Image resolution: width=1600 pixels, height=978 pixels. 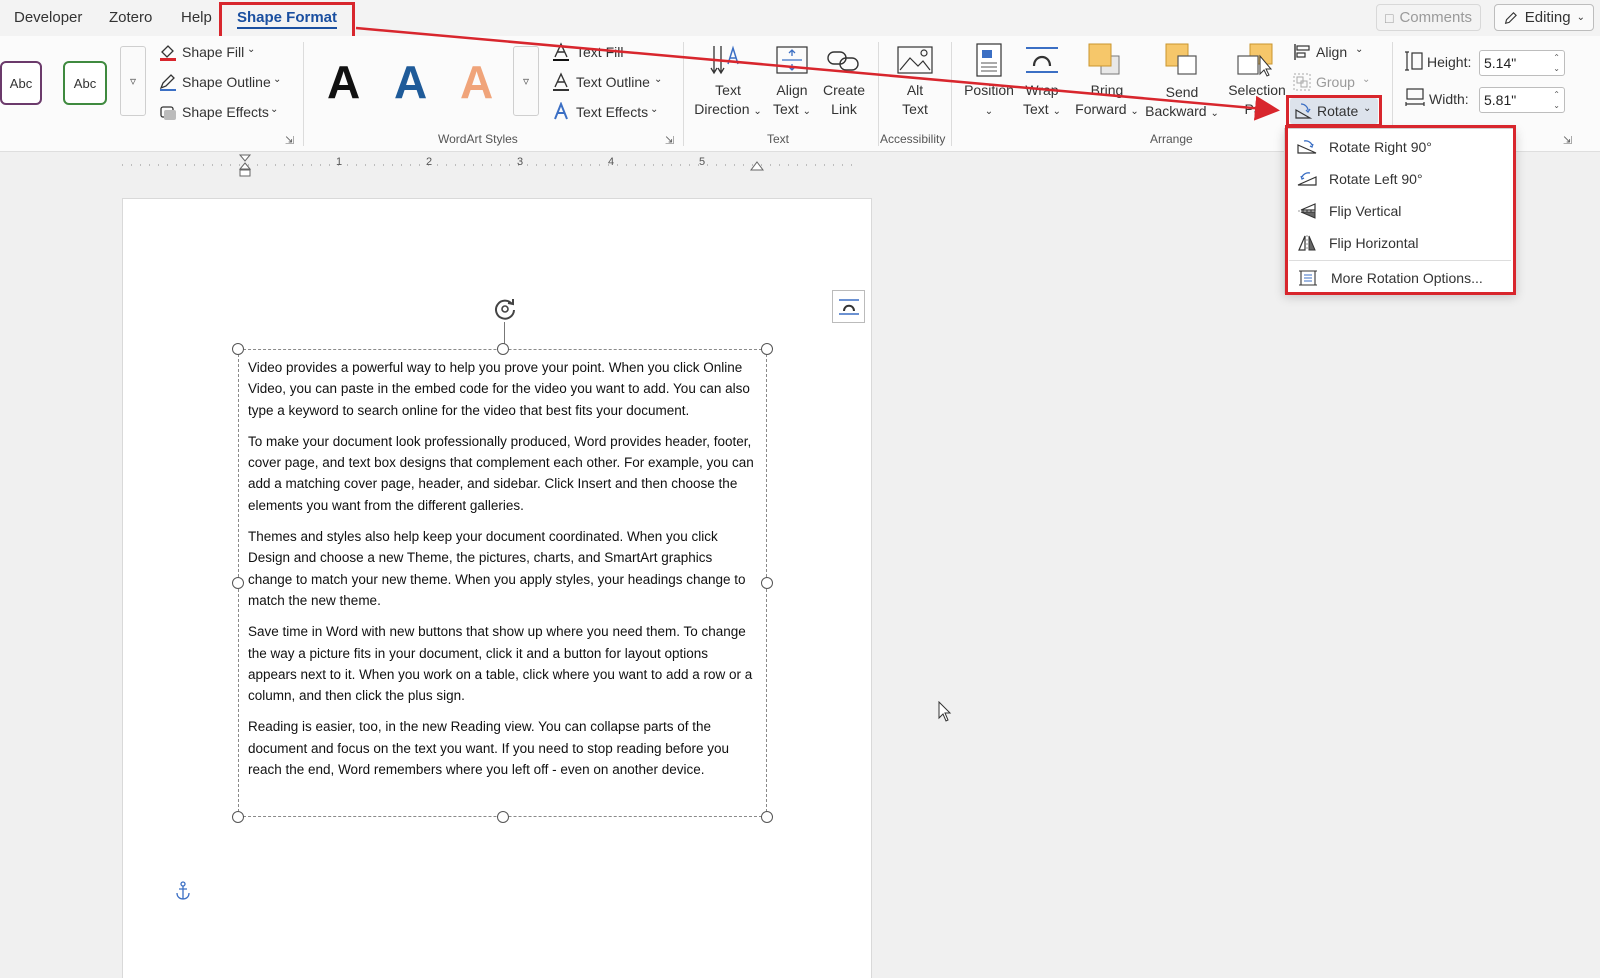 What do you see at coordinates (183, 890) in the screenshot?
I see `anchor-icon` at bounding box center [183, 890].